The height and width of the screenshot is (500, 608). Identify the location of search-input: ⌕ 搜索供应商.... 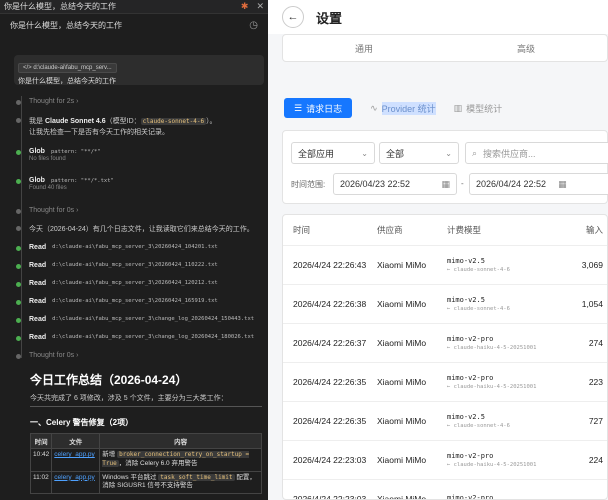
(536, 153).